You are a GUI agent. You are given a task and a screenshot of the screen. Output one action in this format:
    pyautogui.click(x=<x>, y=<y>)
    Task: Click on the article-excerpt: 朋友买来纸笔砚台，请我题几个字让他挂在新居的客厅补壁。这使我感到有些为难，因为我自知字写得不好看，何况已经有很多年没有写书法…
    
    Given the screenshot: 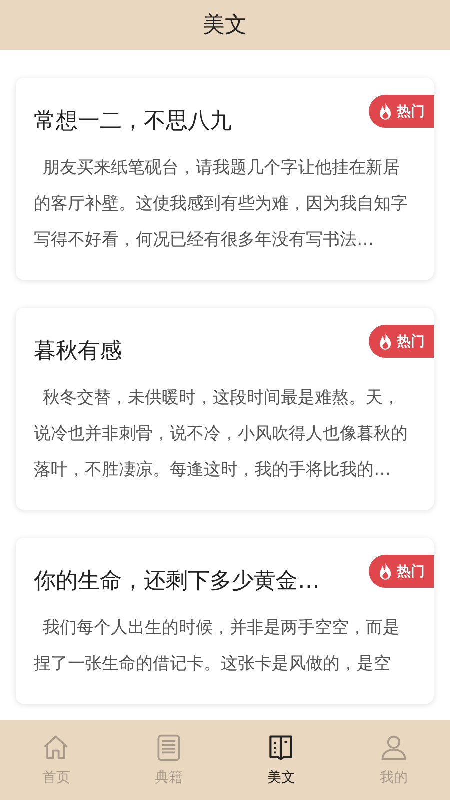 What is the action you would take?
    pyautogui.click(x=221, y=204)
    